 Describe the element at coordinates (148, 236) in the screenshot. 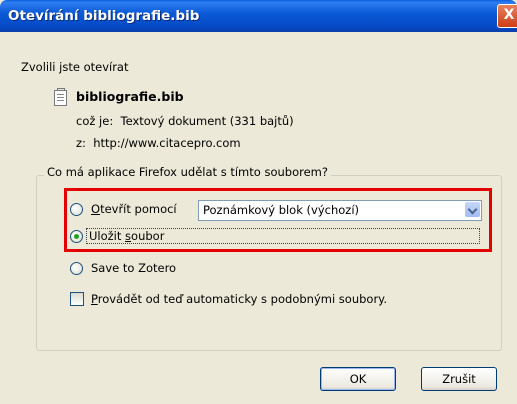

I see `save-file-text-rest: oubor` at that location.